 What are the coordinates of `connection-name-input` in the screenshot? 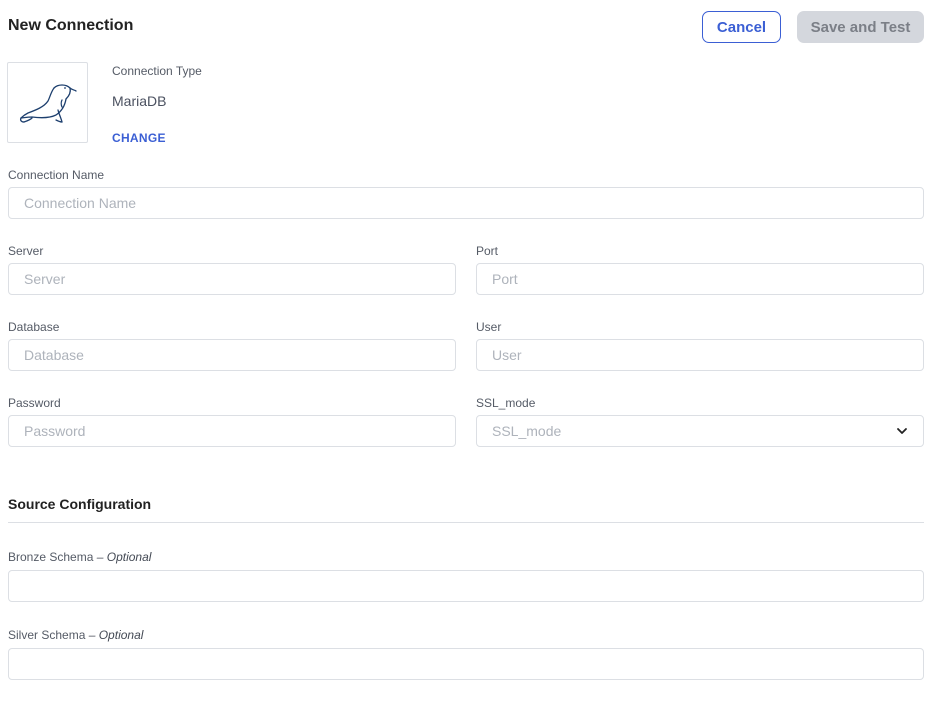 It's located at (466, 203).